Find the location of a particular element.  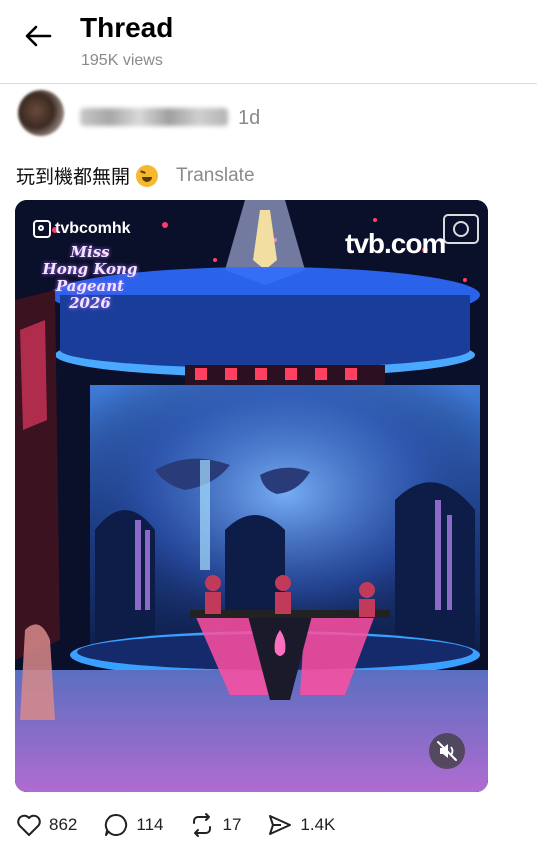

share-button: 1.4K is located at coordinates (301, 825).